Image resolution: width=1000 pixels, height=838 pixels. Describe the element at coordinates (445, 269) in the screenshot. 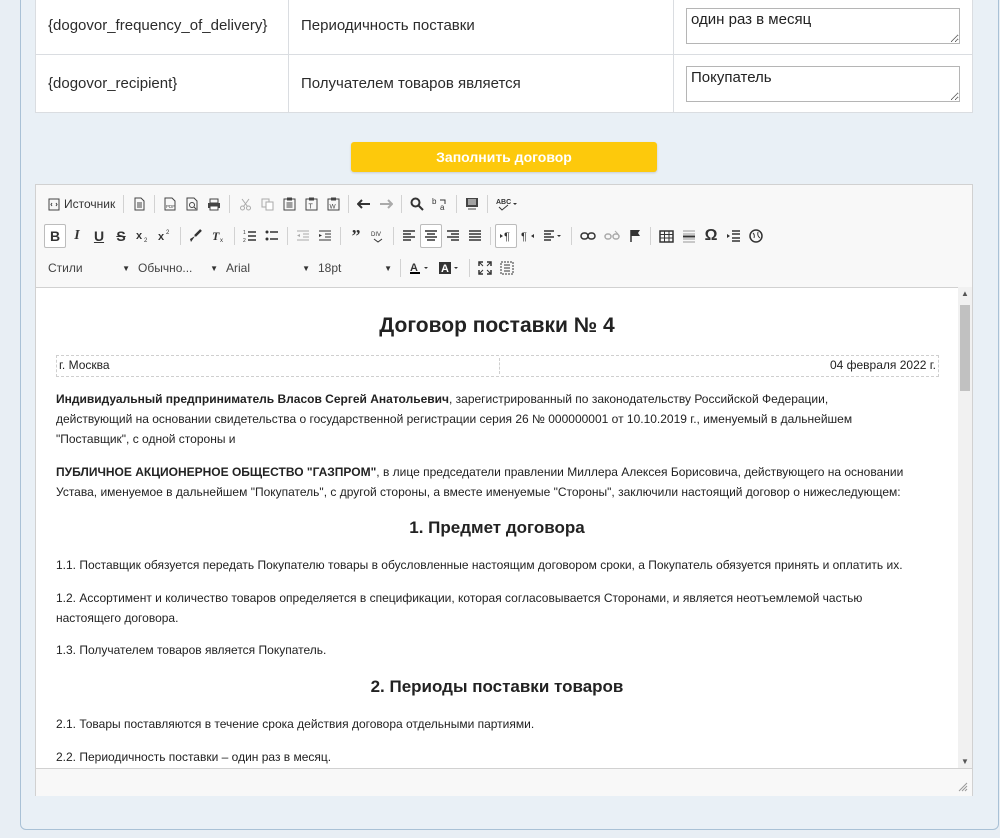

I see `svg-text: A` at that location.